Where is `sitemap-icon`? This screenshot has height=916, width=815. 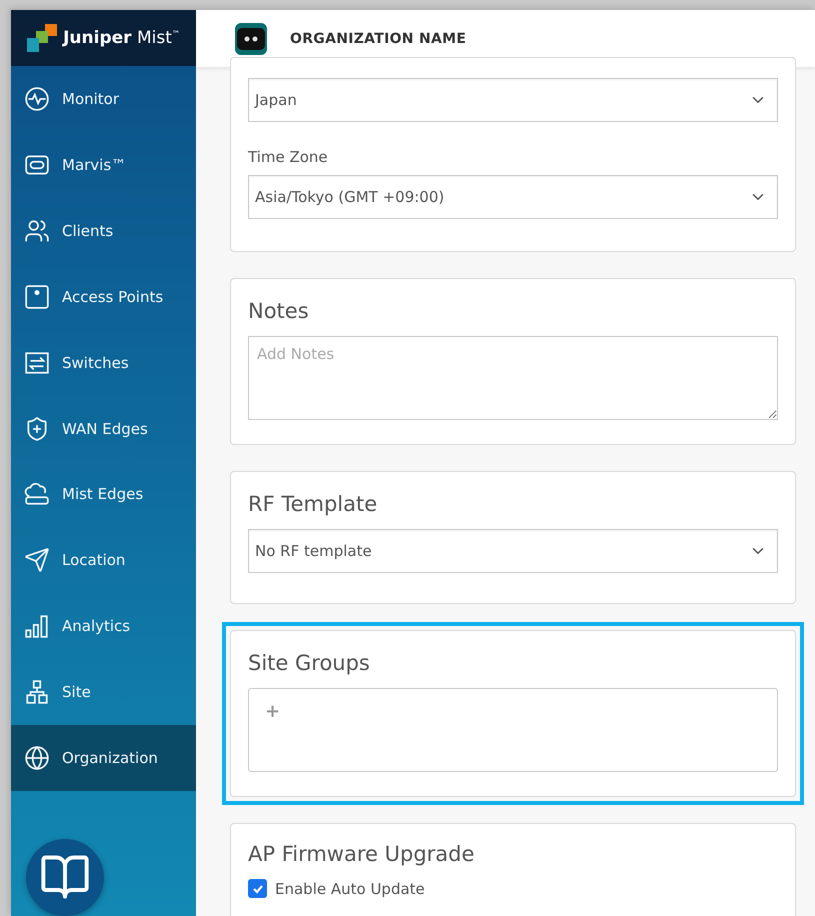 sitemap-icon is located at coordinates (37, 692).